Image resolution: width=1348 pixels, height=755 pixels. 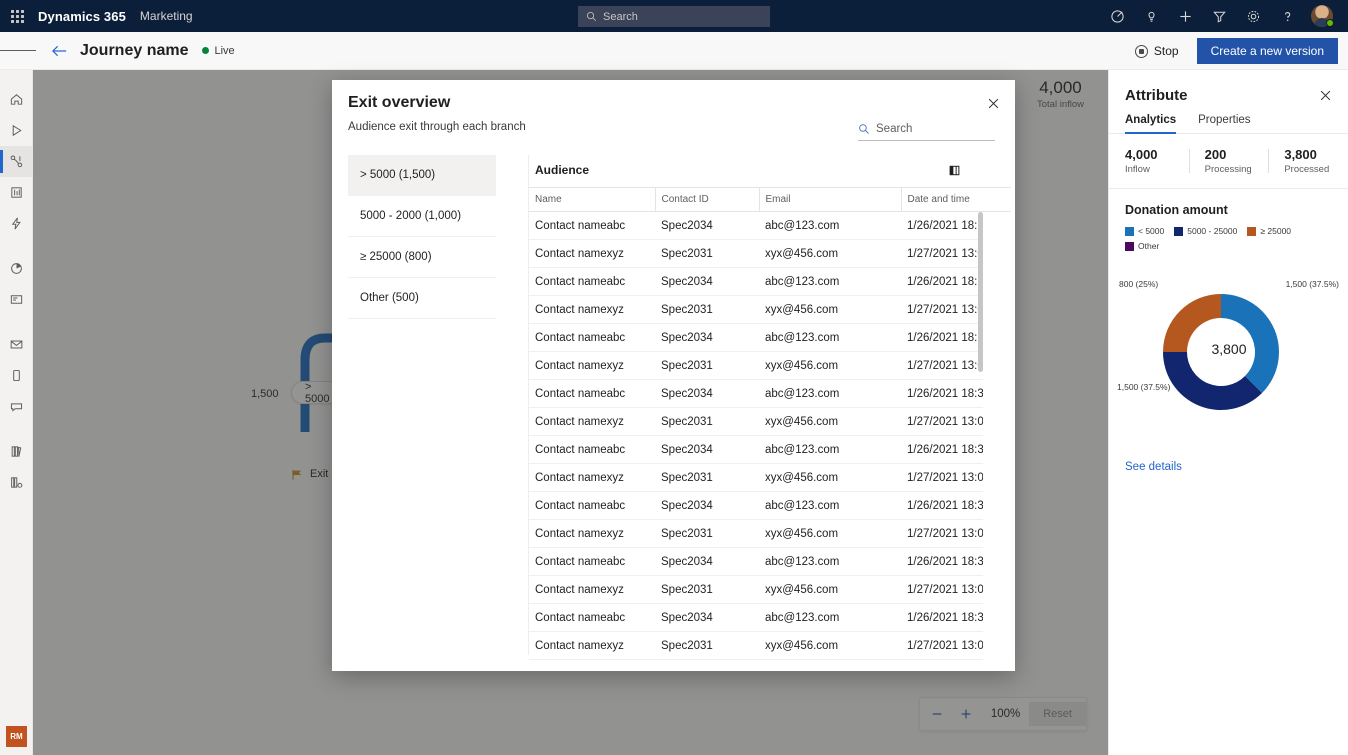 What do you see at coordinates (1228, 460) in the screenshot?
I see `see-details-link: See details` at bounding box center [1228, 460].